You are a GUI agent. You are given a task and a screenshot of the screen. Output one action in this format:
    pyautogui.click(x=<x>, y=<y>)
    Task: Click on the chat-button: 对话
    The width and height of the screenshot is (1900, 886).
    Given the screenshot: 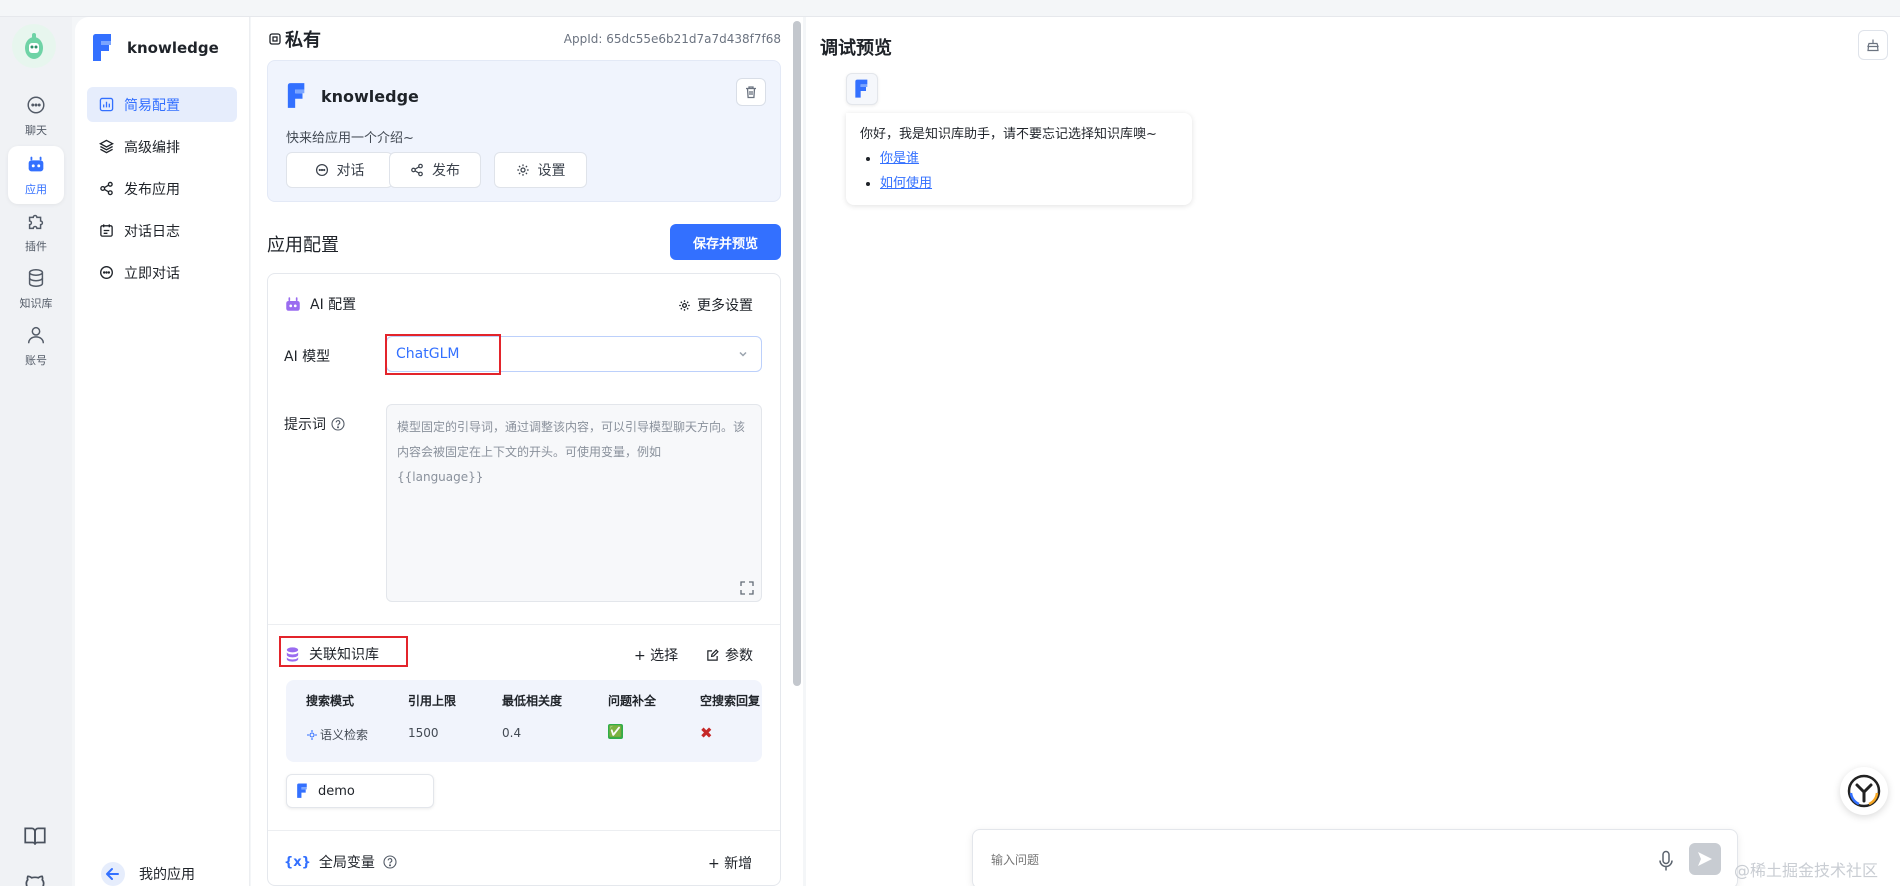 What is the action you would take?
    pyautogui.click(x=339, y=170)
    